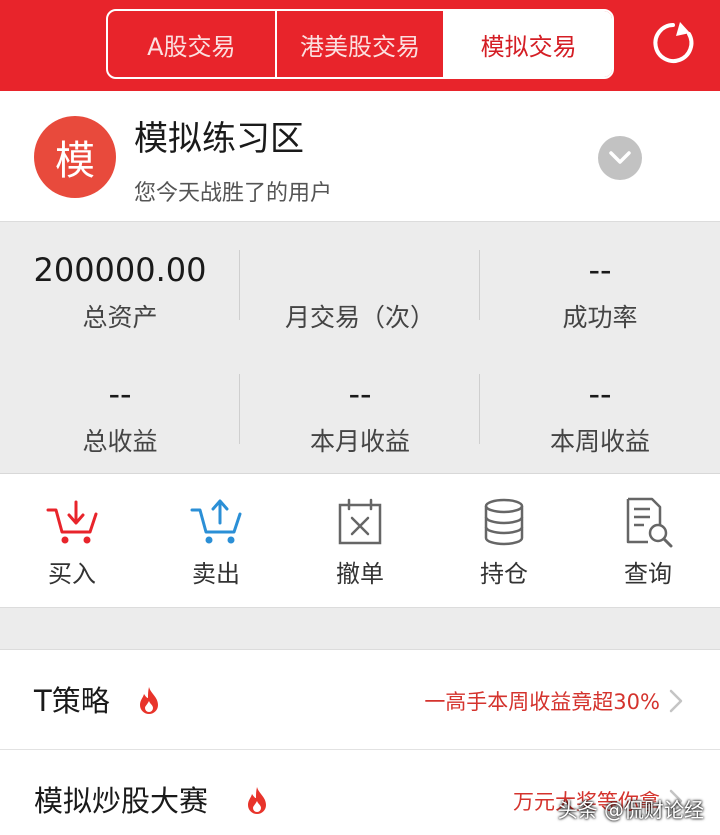 The width and height of the screenshot is (720, 835). Describe the element at coordinates (359, 317) in the screenshot. I see `stat-label: 月交易（次）` at that location.